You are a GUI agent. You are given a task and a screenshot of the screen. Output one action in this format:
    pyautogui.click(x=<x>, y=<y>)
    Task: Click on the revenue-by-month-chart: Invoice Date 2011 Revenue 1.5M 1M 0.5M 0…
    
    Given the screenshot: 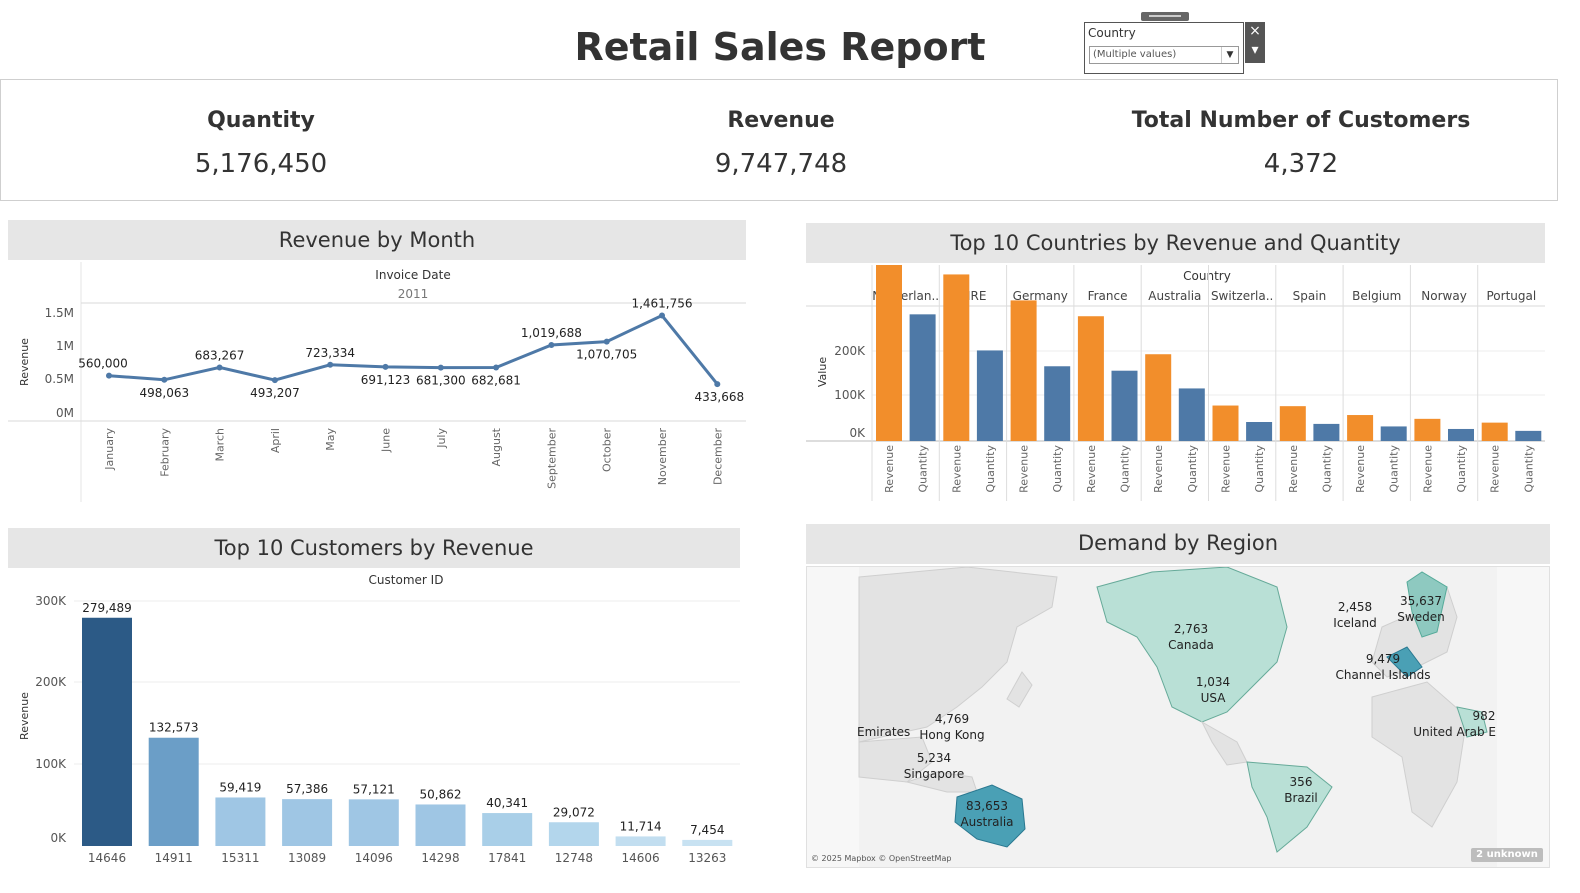 What is the action you would take?
    pyautogui.click(x=377, y=382)
    